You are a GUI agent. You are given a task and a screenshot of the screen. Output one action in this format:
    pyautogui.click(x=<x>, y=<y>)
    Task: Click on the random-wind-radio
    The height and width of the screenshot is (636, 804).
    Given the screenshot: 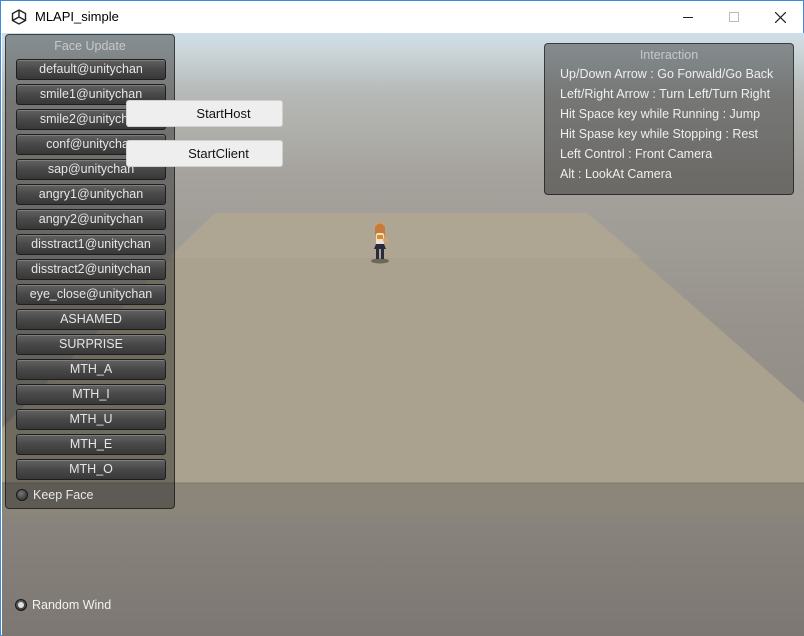 What is the action you would take?
    pyautogui.click(x=21, y=605)
    